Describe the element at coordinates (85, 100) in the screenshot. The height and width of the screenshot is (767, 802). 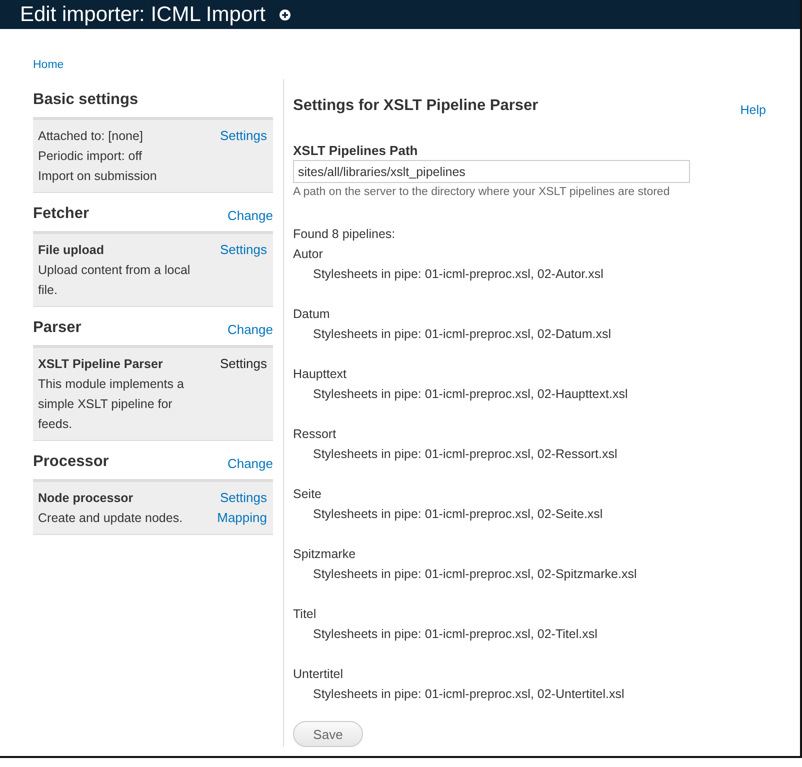
I see `section-heading: Basic settings` at that location.